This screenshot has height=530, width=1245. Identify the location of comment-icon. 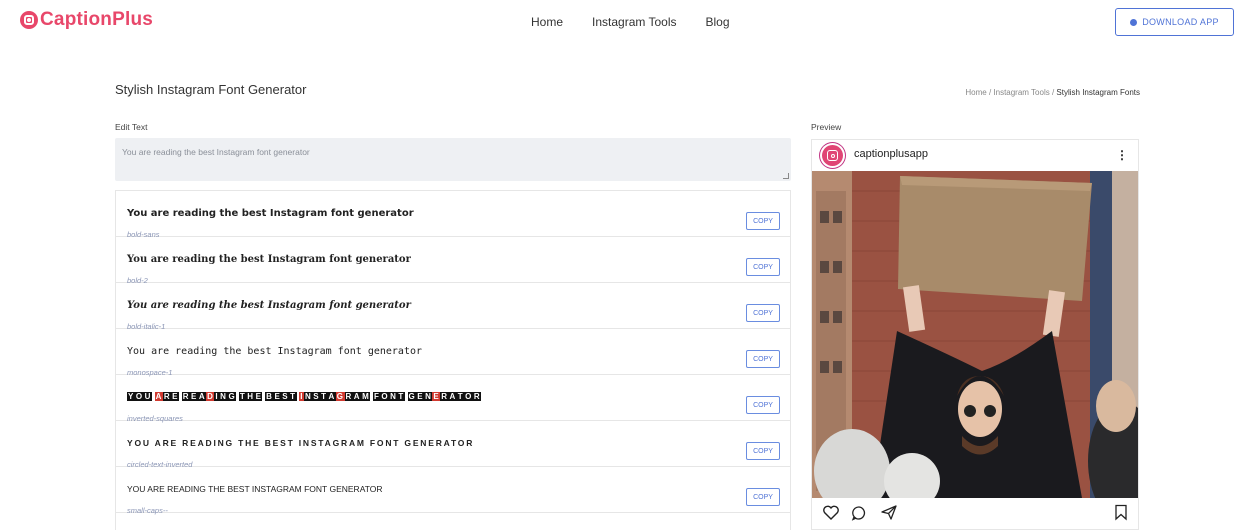
(859, 513).